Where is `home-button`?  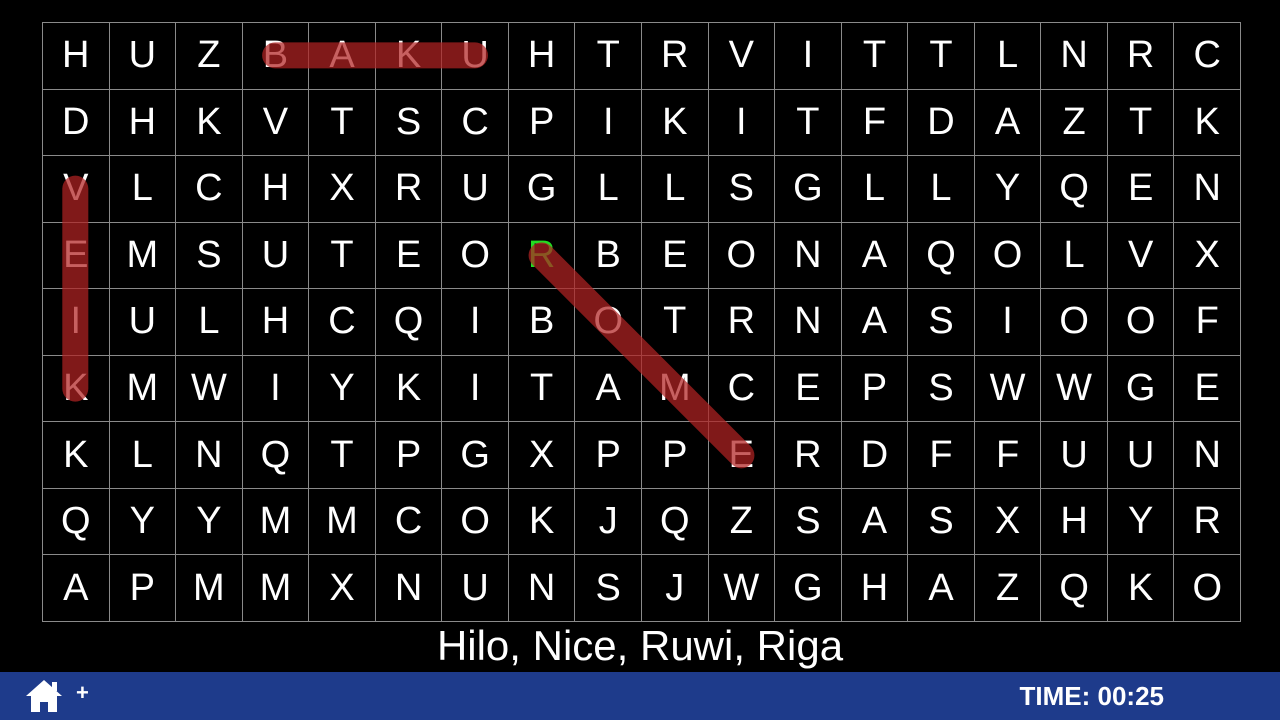 home-button is located at coordinates (44, 696).